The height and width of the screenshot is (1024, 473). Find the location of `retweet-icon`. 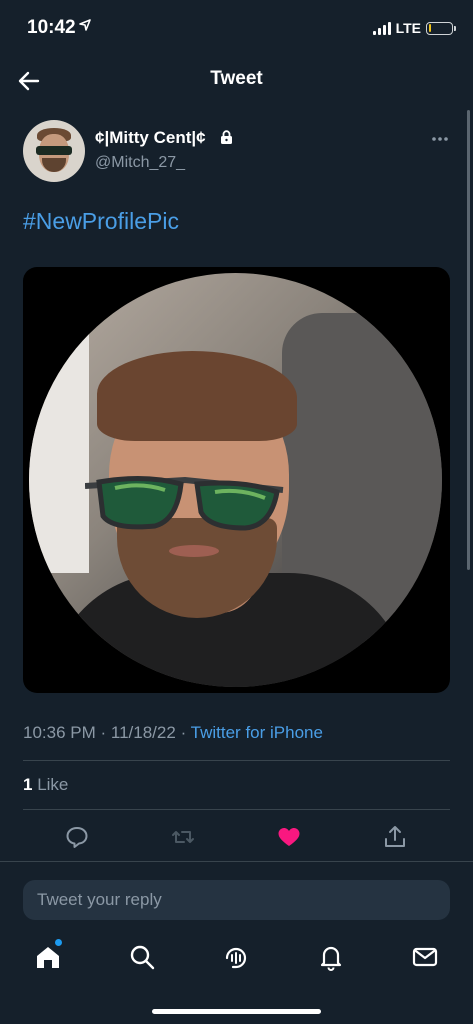

retweet-icon is located at coordinates (183, 837).